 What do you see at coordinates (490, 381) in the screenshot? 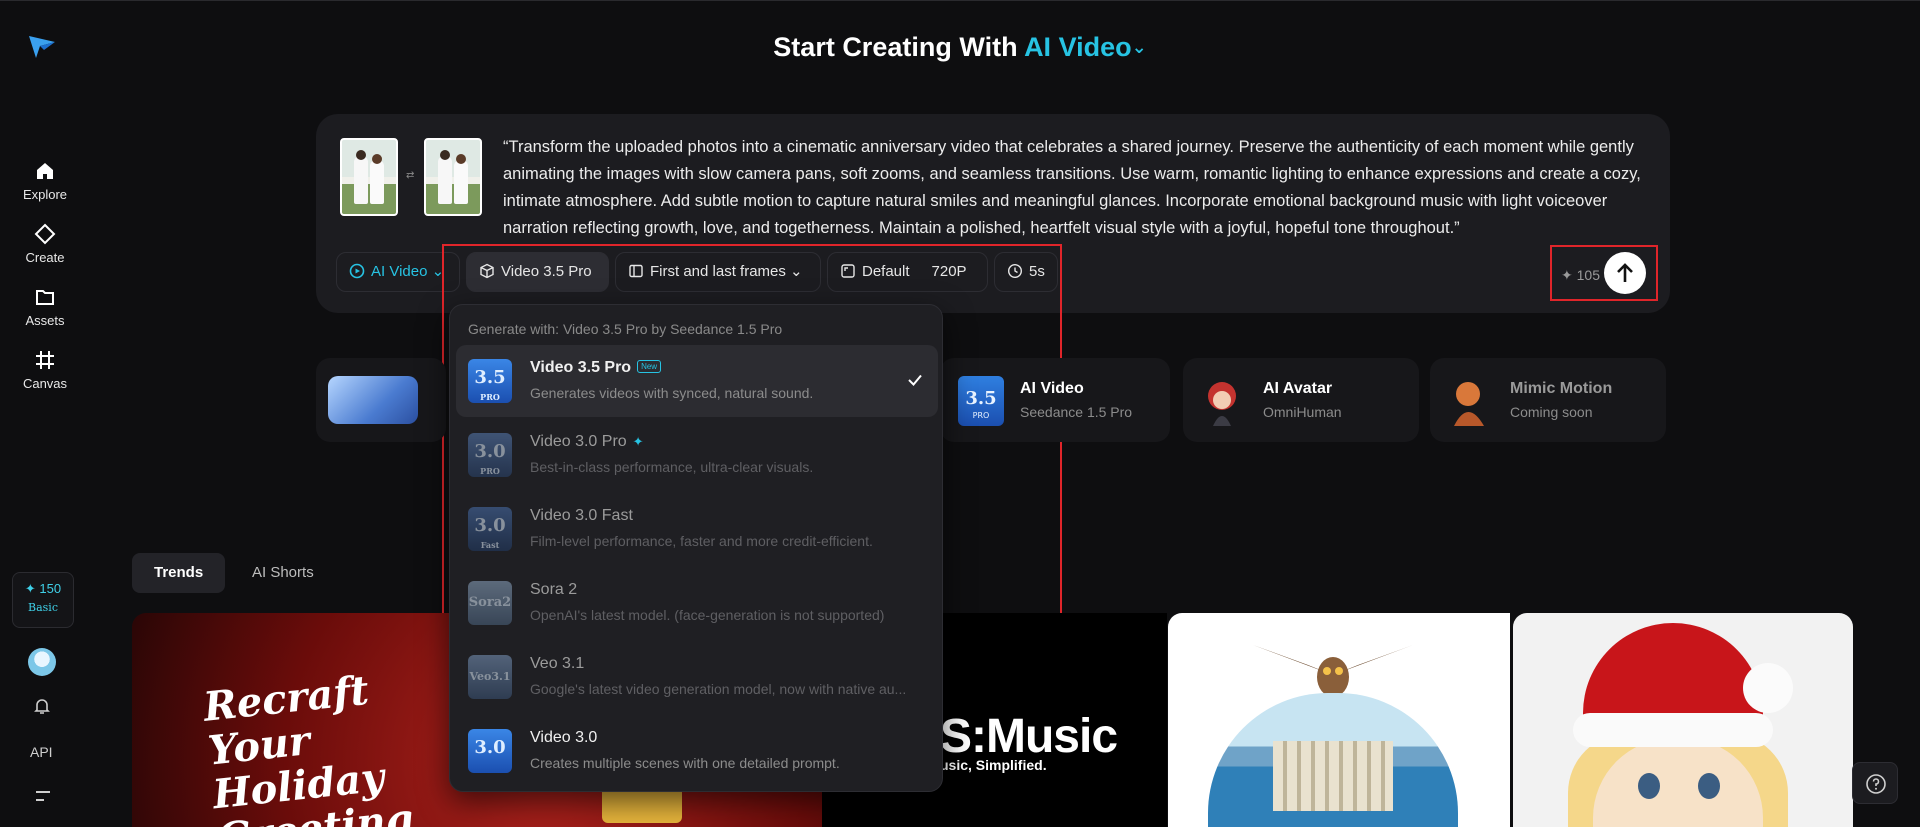
I see `model-icon: 3.5 PRO` at bounding box center [490, 381].